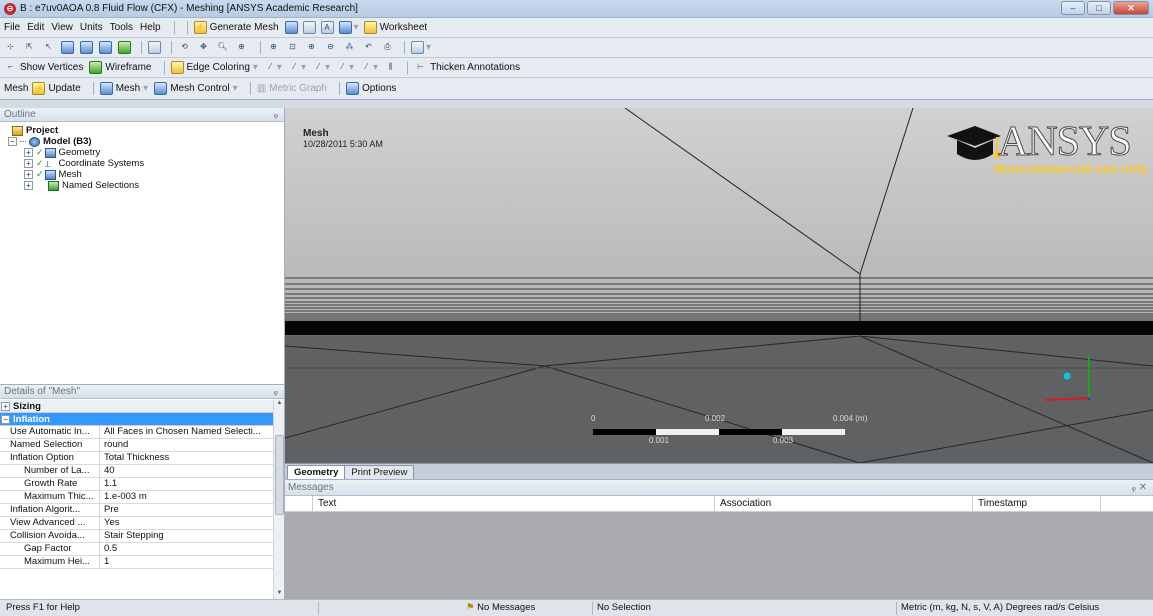 The height and width of the screenshot is (616, 1153). I want to click on zoom-out-icon: ⊖, so click(330, 47).